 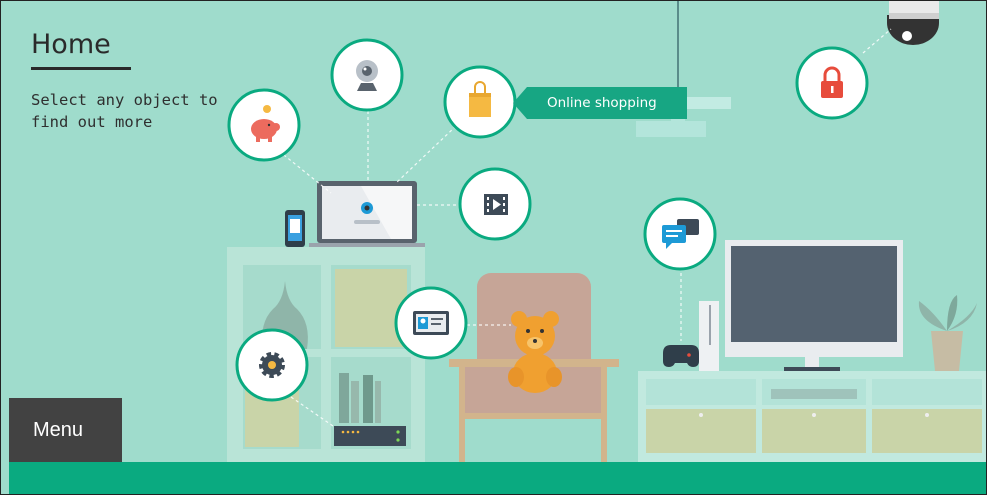 What do you see at coordinates (65, 430) in the screenshot?
I see `menu-button: Menu` at bounding box center [65, 430].